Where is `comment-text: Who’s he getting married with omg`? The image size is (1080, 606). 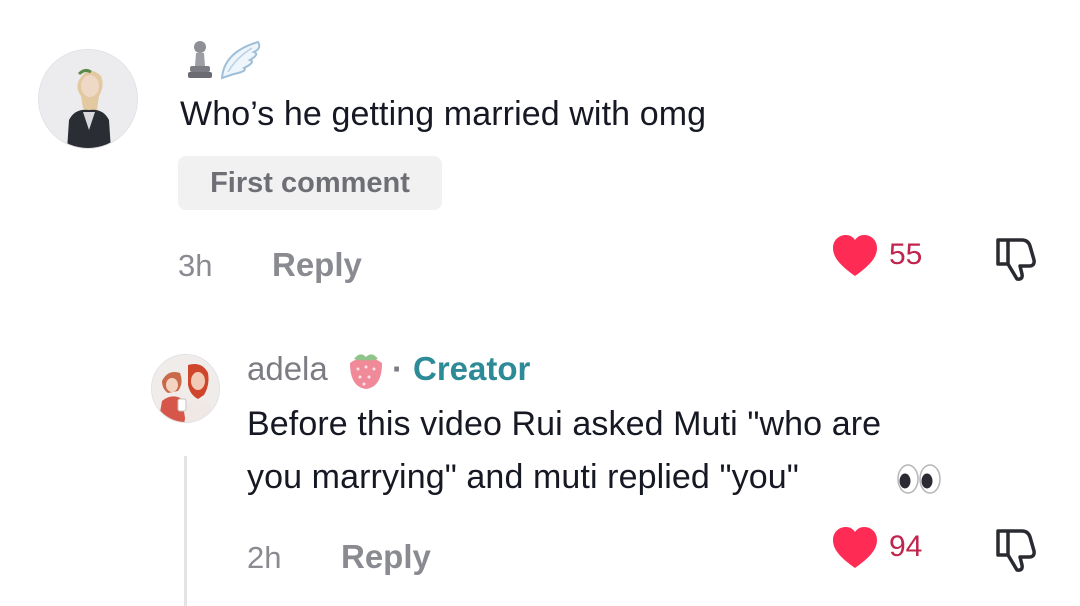 comment-text: Who’s he getting married with omg is located at coordinates (443, 114).